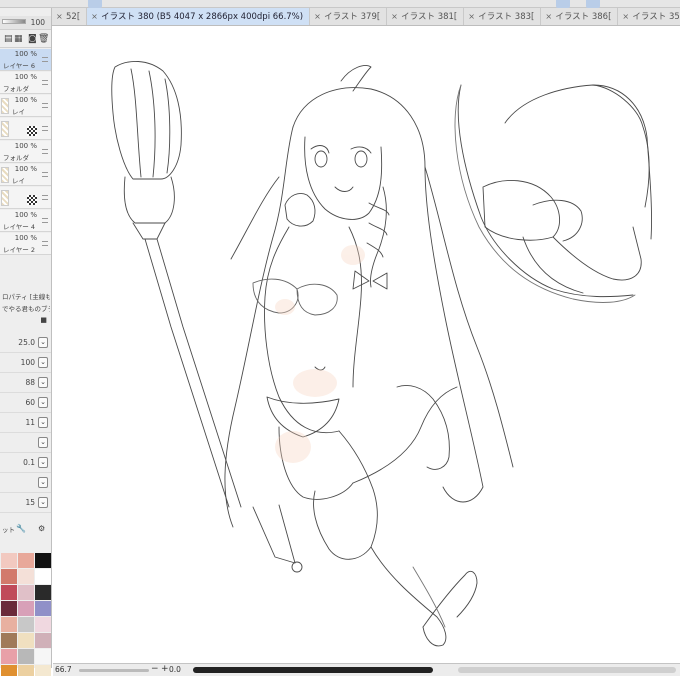 This screenshot has width=680, height=676. I want to click on tool-property-row: 25.0 ⌄, so click(25, 343).